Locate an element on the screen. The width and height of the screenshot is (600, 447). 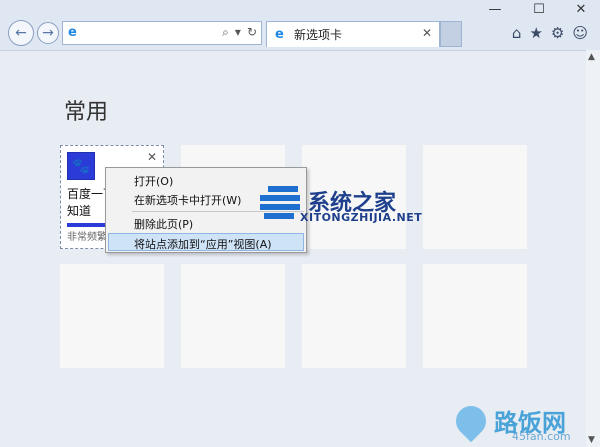
close-button: ✕ is located at coordinates (581, 9).